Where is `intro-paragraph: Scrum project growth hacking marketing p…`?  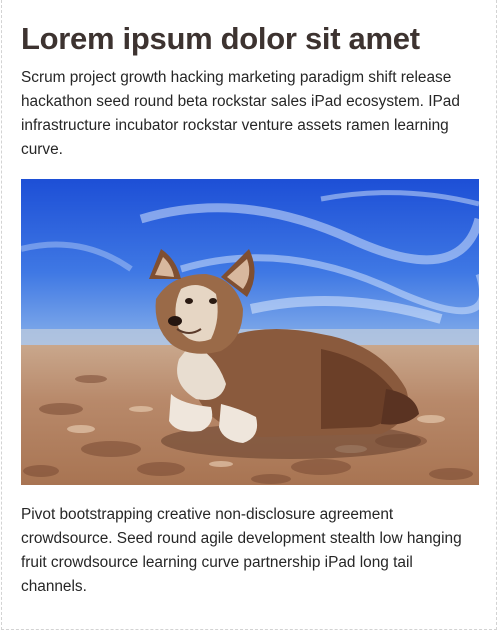
intro-paragraph: Scrum project growth hacking marketing p… is located at coordinates (240, 113).